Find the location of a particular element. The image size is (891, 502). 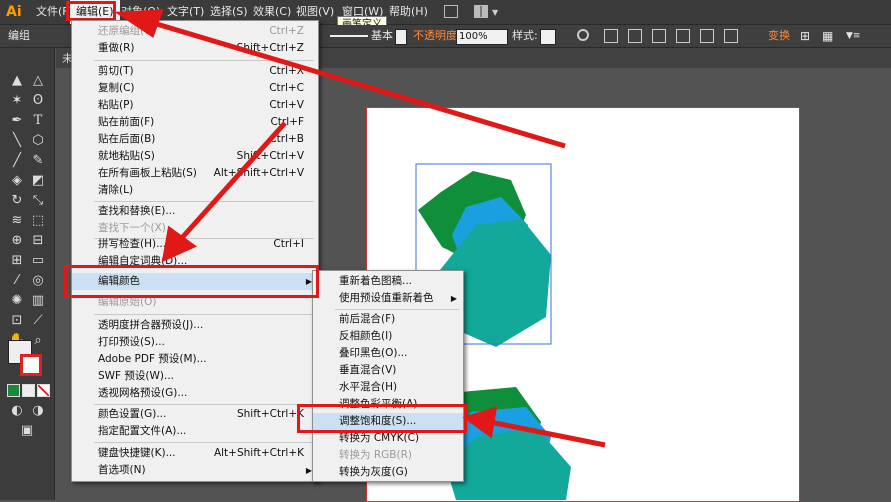

arrow-to-edit-colors is located at coordinates (232, 181).